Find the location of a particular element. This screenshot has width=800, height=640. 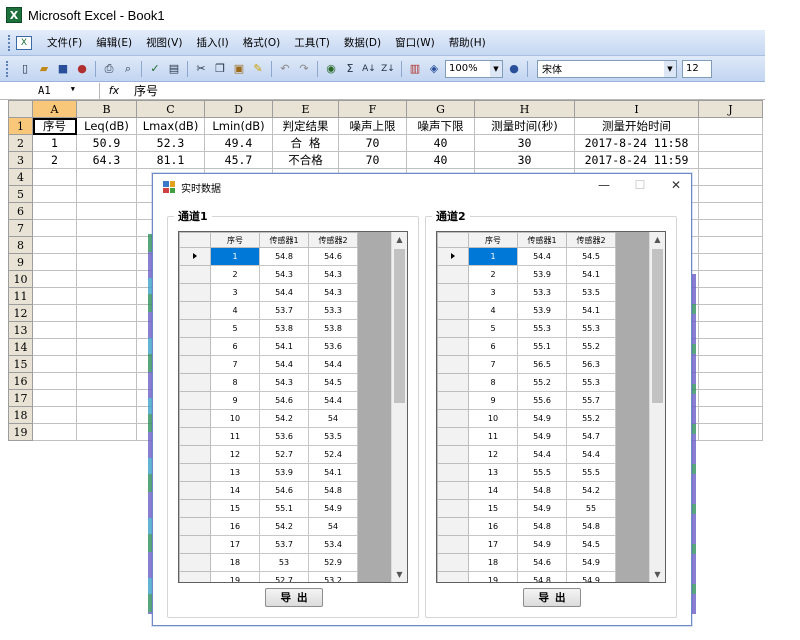

grid-cell: 2 is located at coordinates (235, 274).